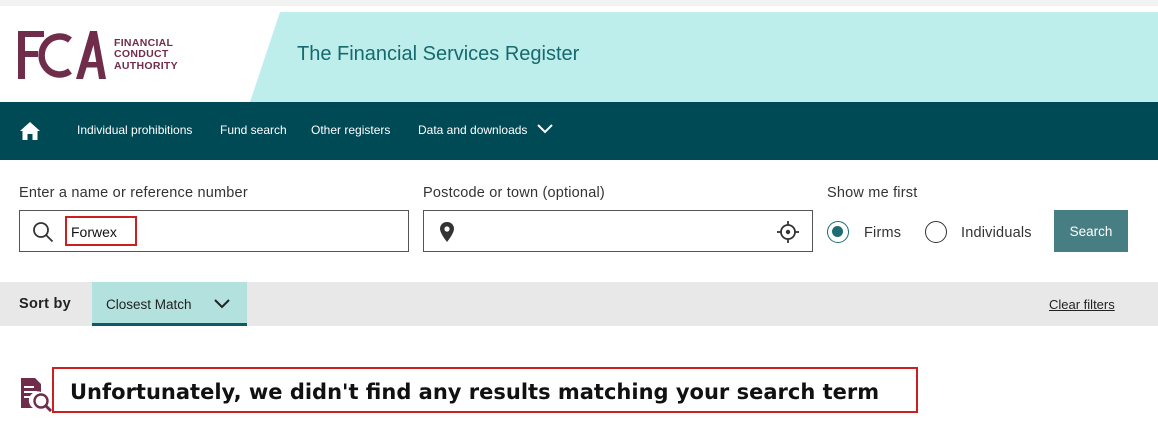 The width and height of the screenshot is (1158, 423). Describe the element at coordinates (133, 193) in the screenshot. I see `name-field-label: Enter a name or reference number` at that location.